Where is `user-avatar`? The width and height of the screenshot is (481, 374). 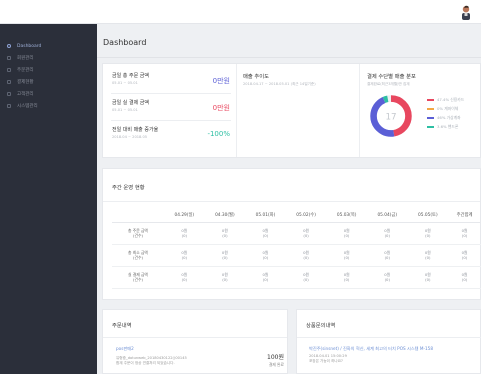
user-avatar is located at coordinates (466, 12).